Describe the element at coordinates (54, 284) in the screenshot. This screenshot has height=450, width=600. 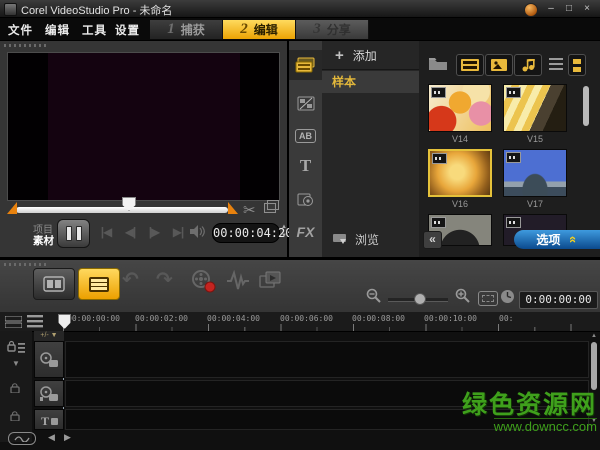
I see `storyboard-view-button` at that location.